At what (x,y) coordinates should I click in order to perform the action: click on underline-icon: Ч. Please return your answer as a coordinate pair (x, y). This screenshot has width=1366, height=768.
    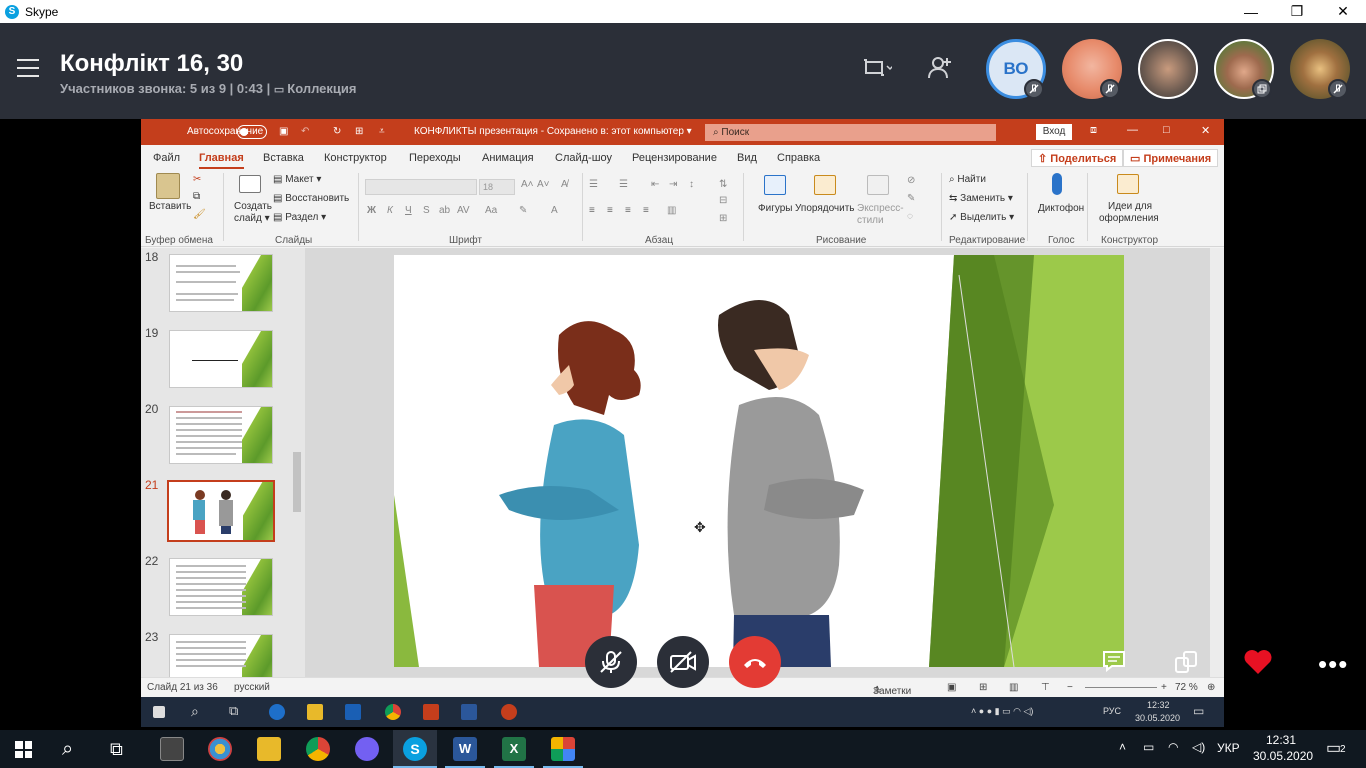
    Looking at the image, I should click on (408, 210).